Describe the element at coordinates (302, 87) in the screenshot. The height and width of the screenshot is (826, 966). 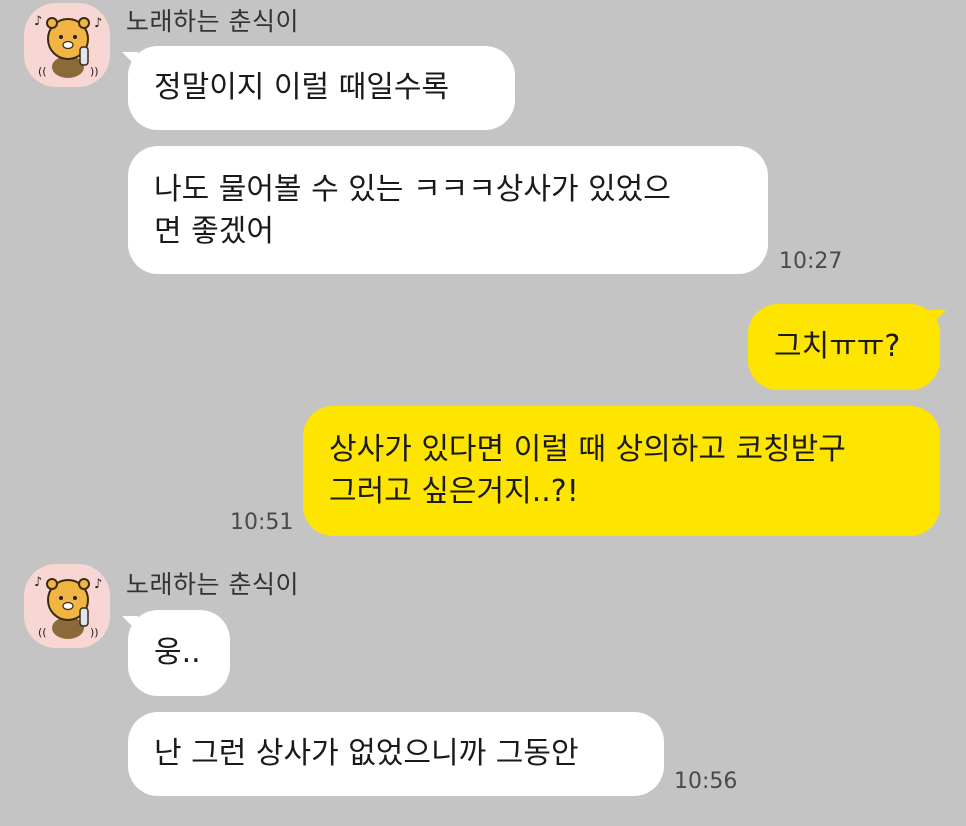
I see `message-text: 정말이지 이럴 때일수록` at that location.